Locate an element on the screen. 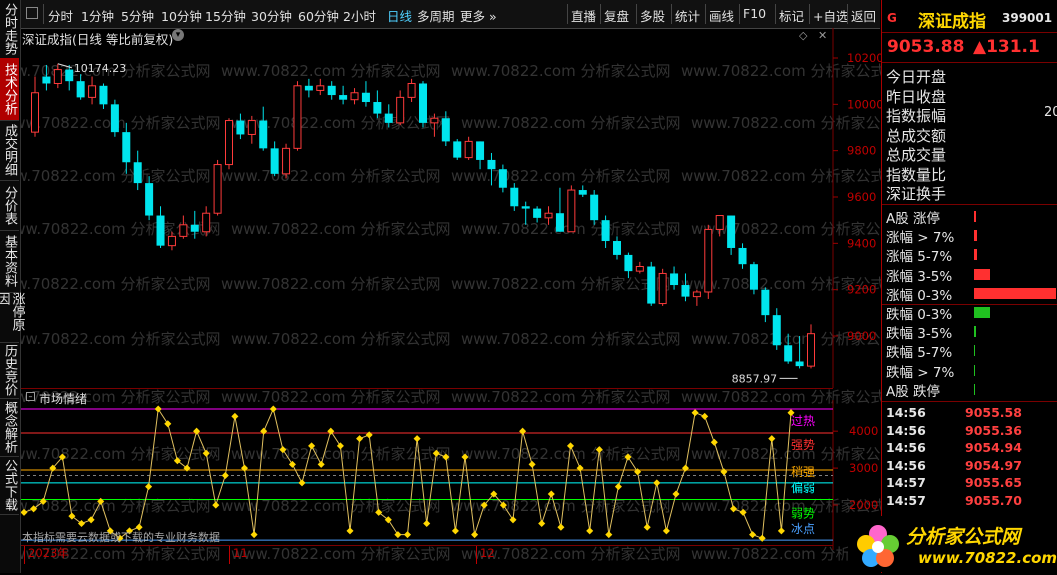  toolbar-btn-8: +自选 is located at coordinates (830, 15).